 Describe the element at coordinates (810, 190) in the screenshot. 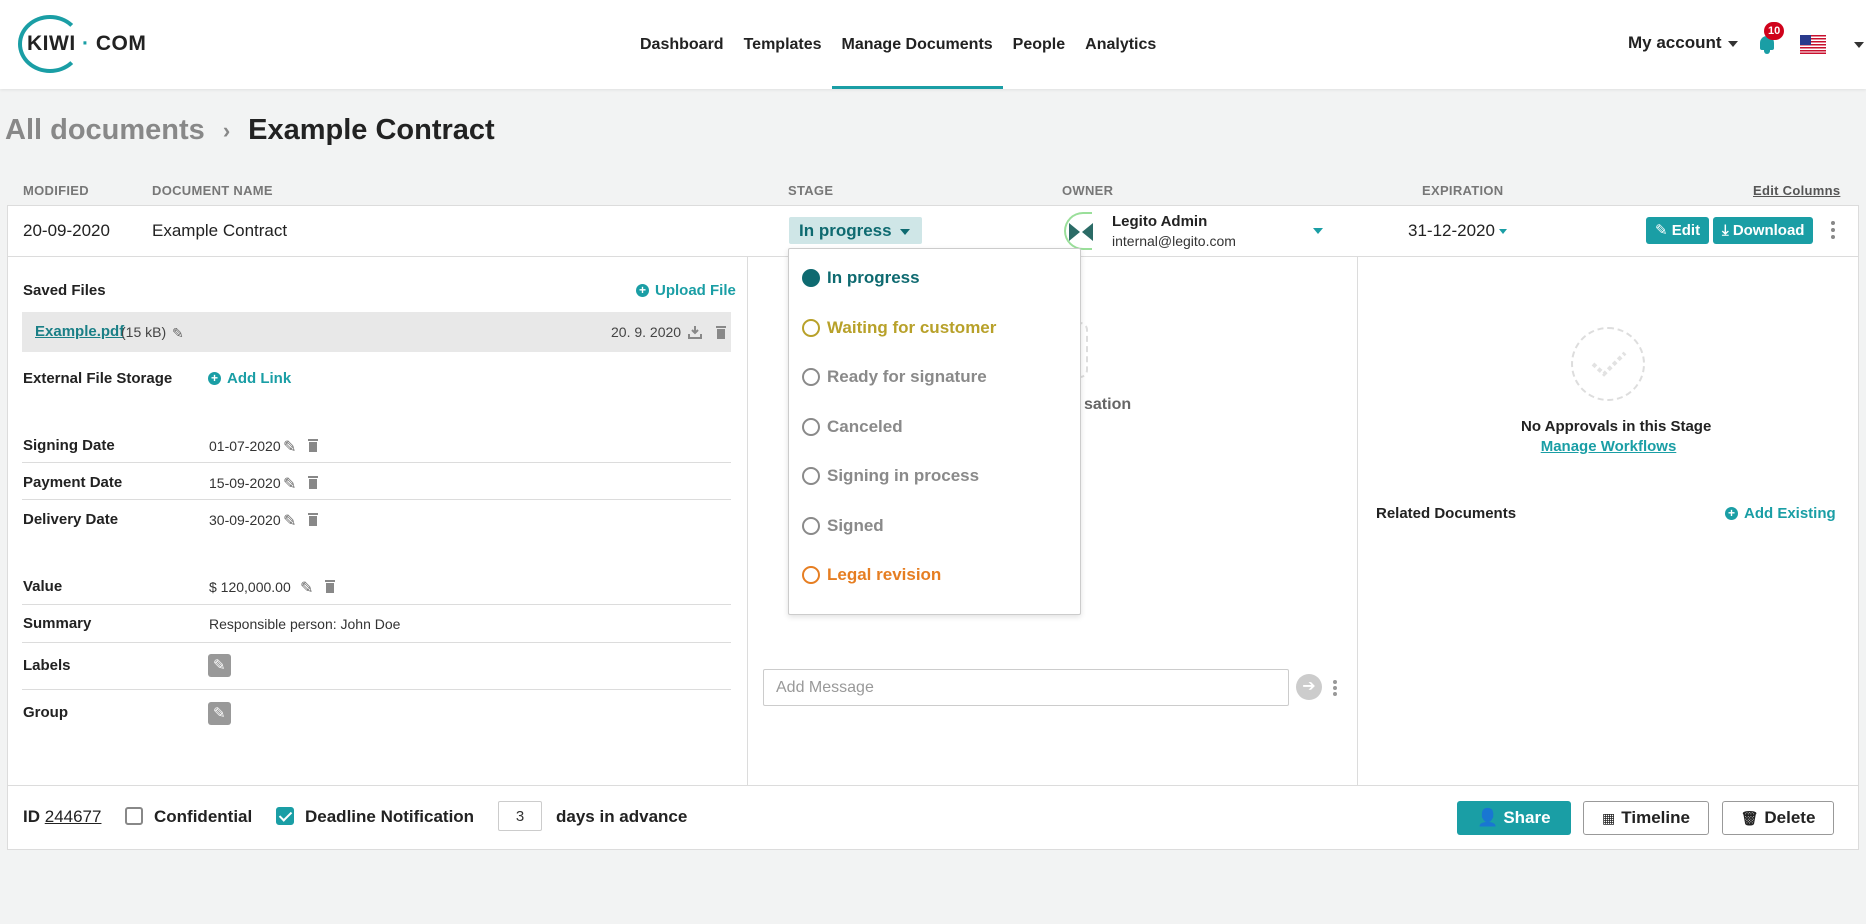

I see `col-stage: STAGE` at that location.